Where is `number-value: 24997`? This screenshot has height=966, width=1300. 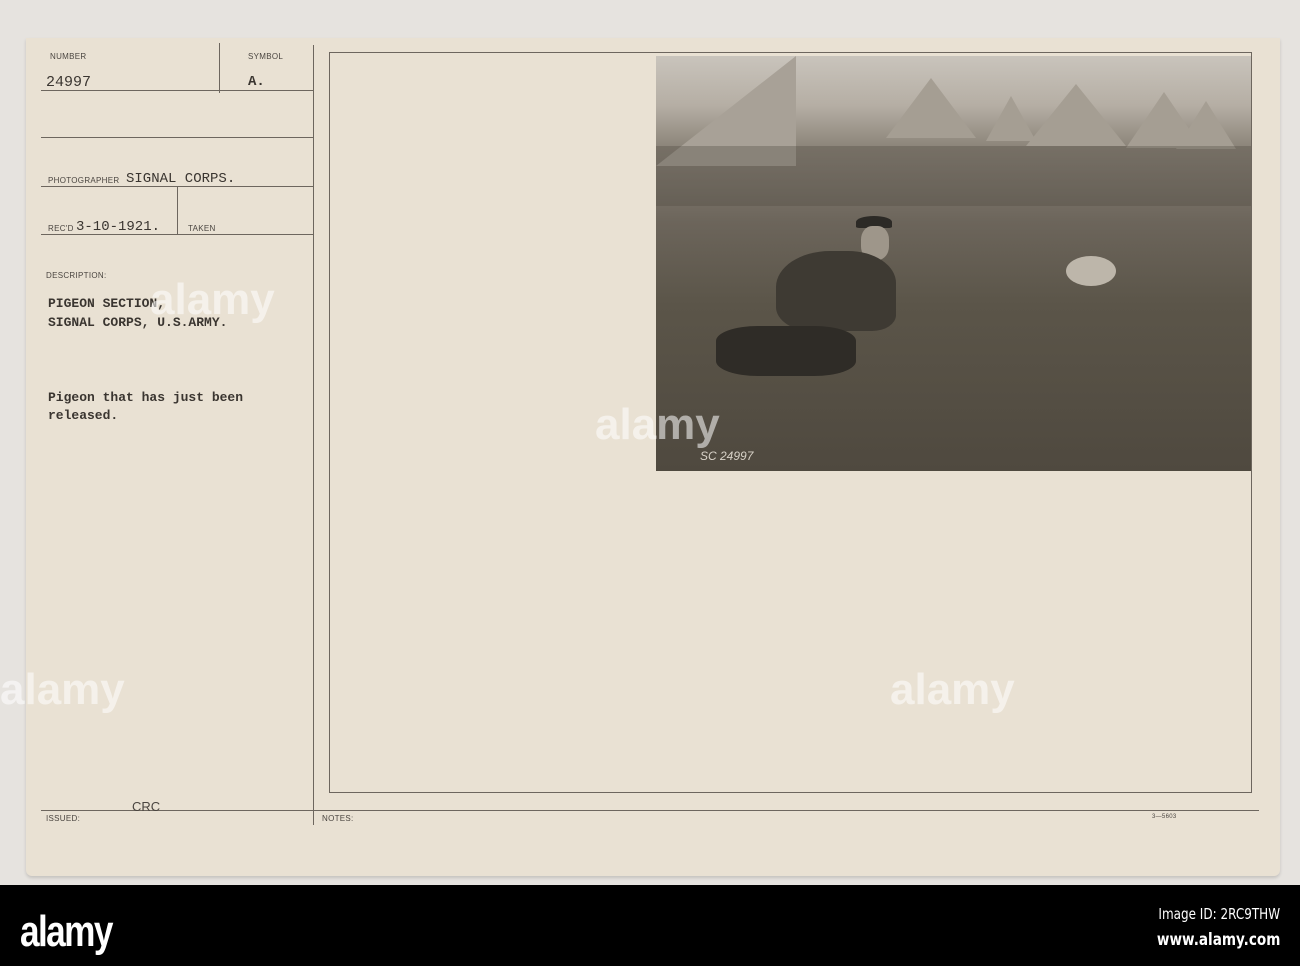
number-value: 24997 is located at coordinates (69, 82).